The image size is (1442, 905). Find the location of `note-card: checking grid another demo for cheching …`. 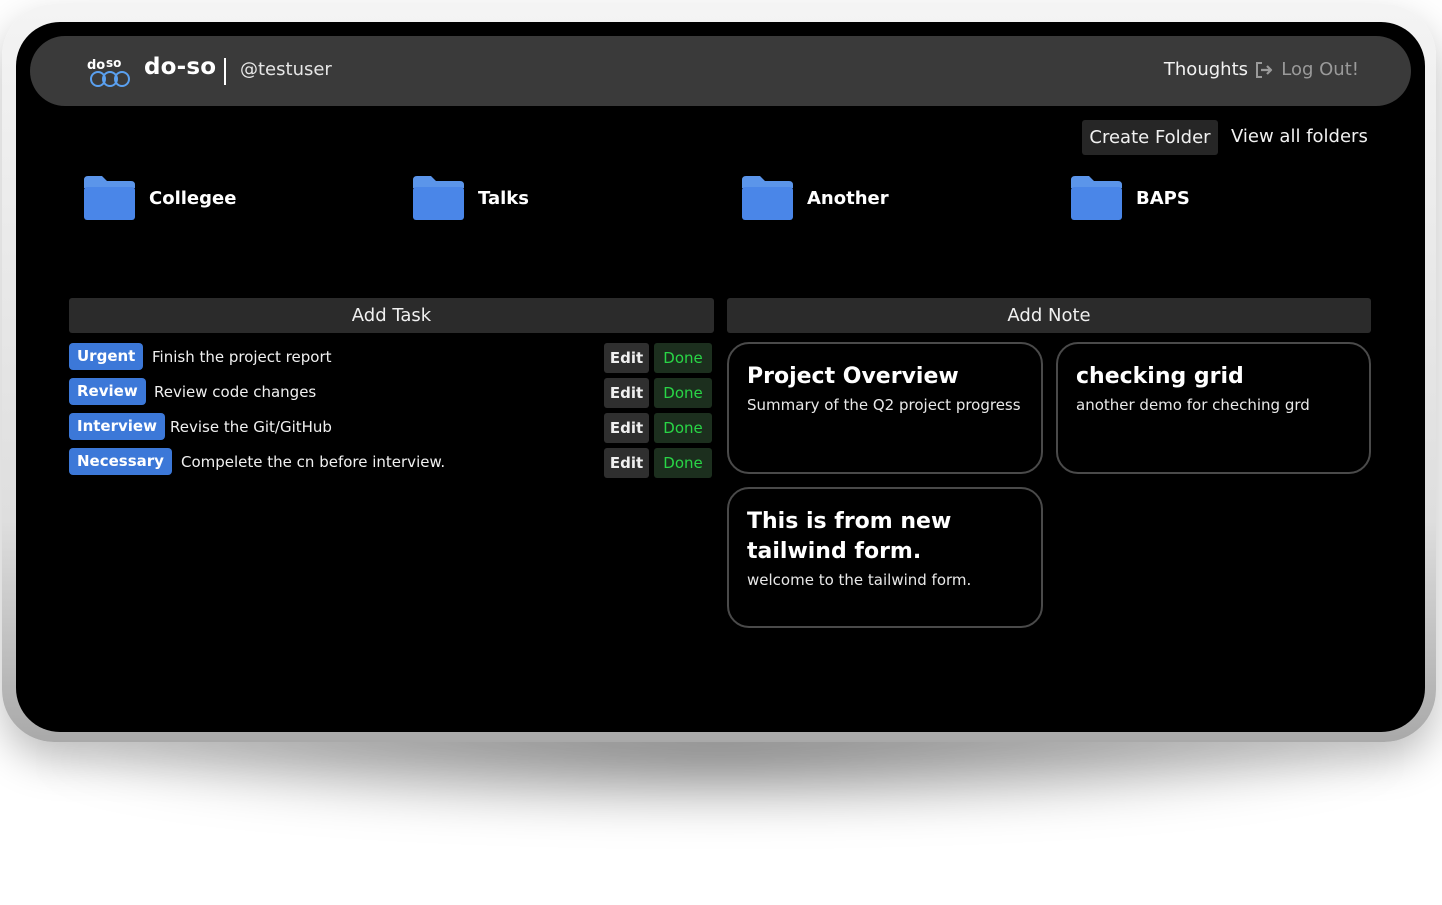

note-card: checking grid another demo for cheching … is located at coordinates (1213, 408).